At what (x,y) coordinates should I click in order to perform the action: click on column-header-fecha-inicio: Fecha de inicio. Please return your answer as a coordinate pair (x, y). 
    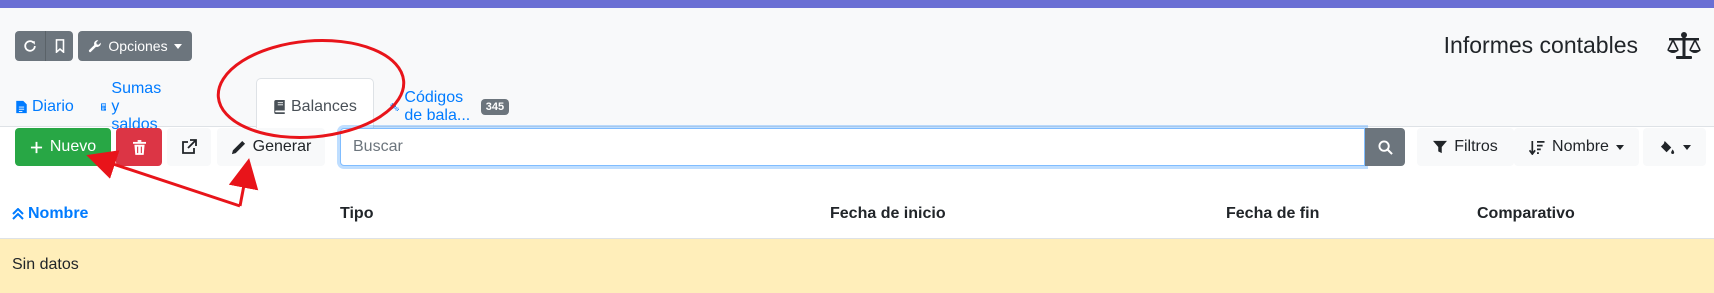
    Looking at the image, I should click on (888, 214).